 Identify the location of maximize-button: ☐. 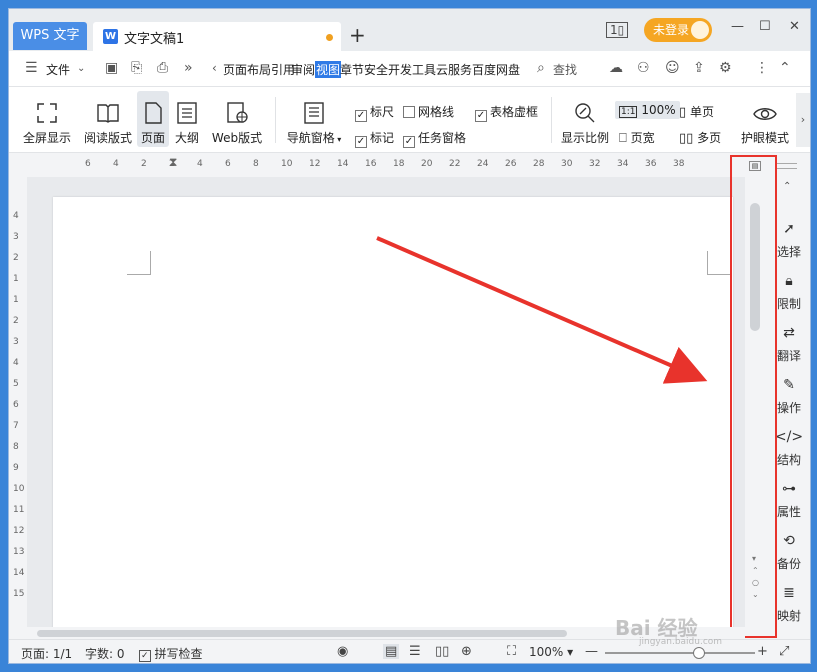
(765, 26).